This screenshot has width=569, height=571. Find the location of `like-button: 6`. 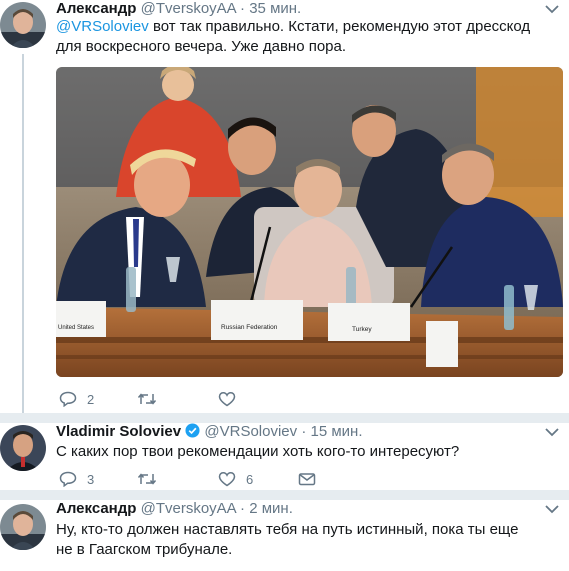

like-button: 6 is located at coordinates (235, 479).